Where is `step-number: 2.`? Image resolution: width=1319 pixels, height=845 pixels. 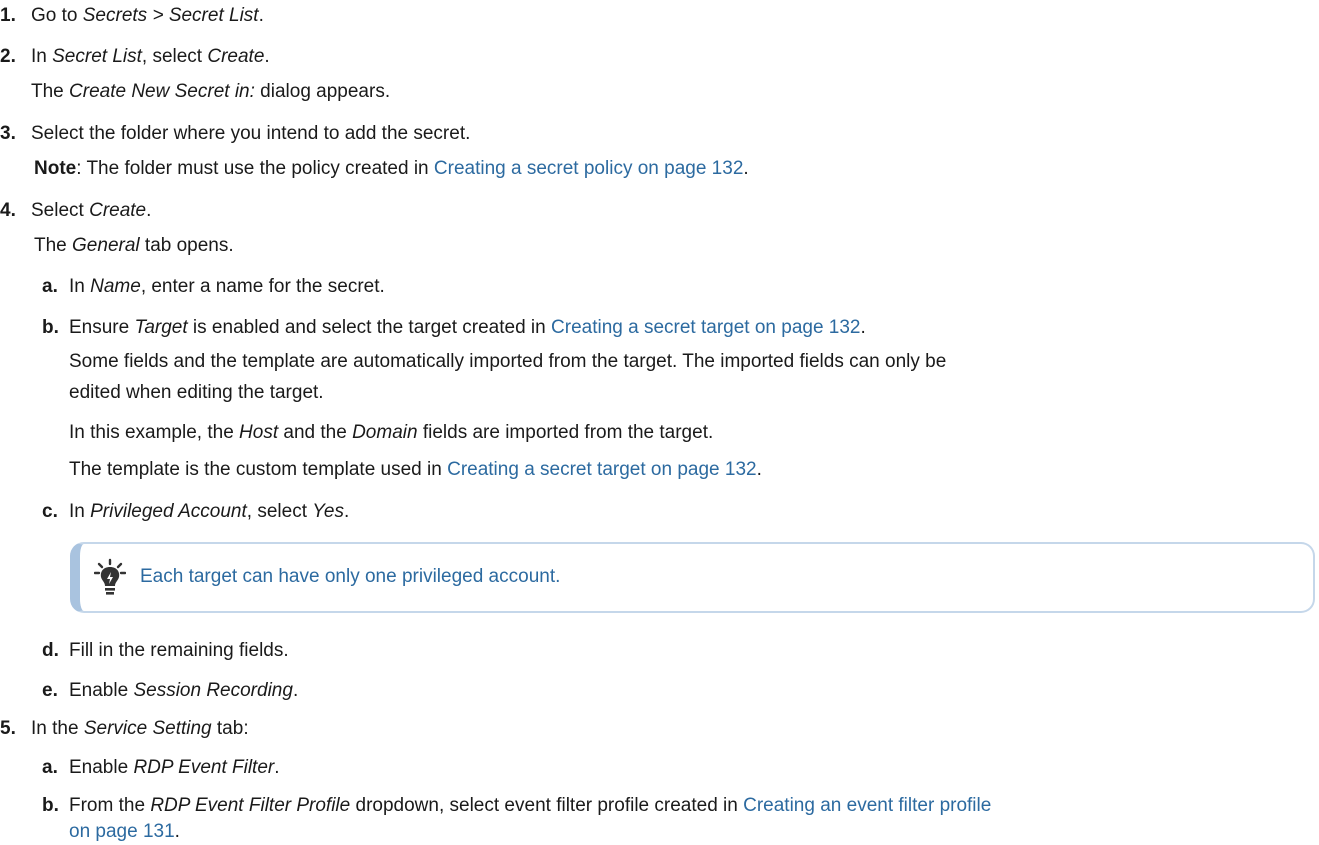
step-number: 2. is located at coordinates (8, 56).